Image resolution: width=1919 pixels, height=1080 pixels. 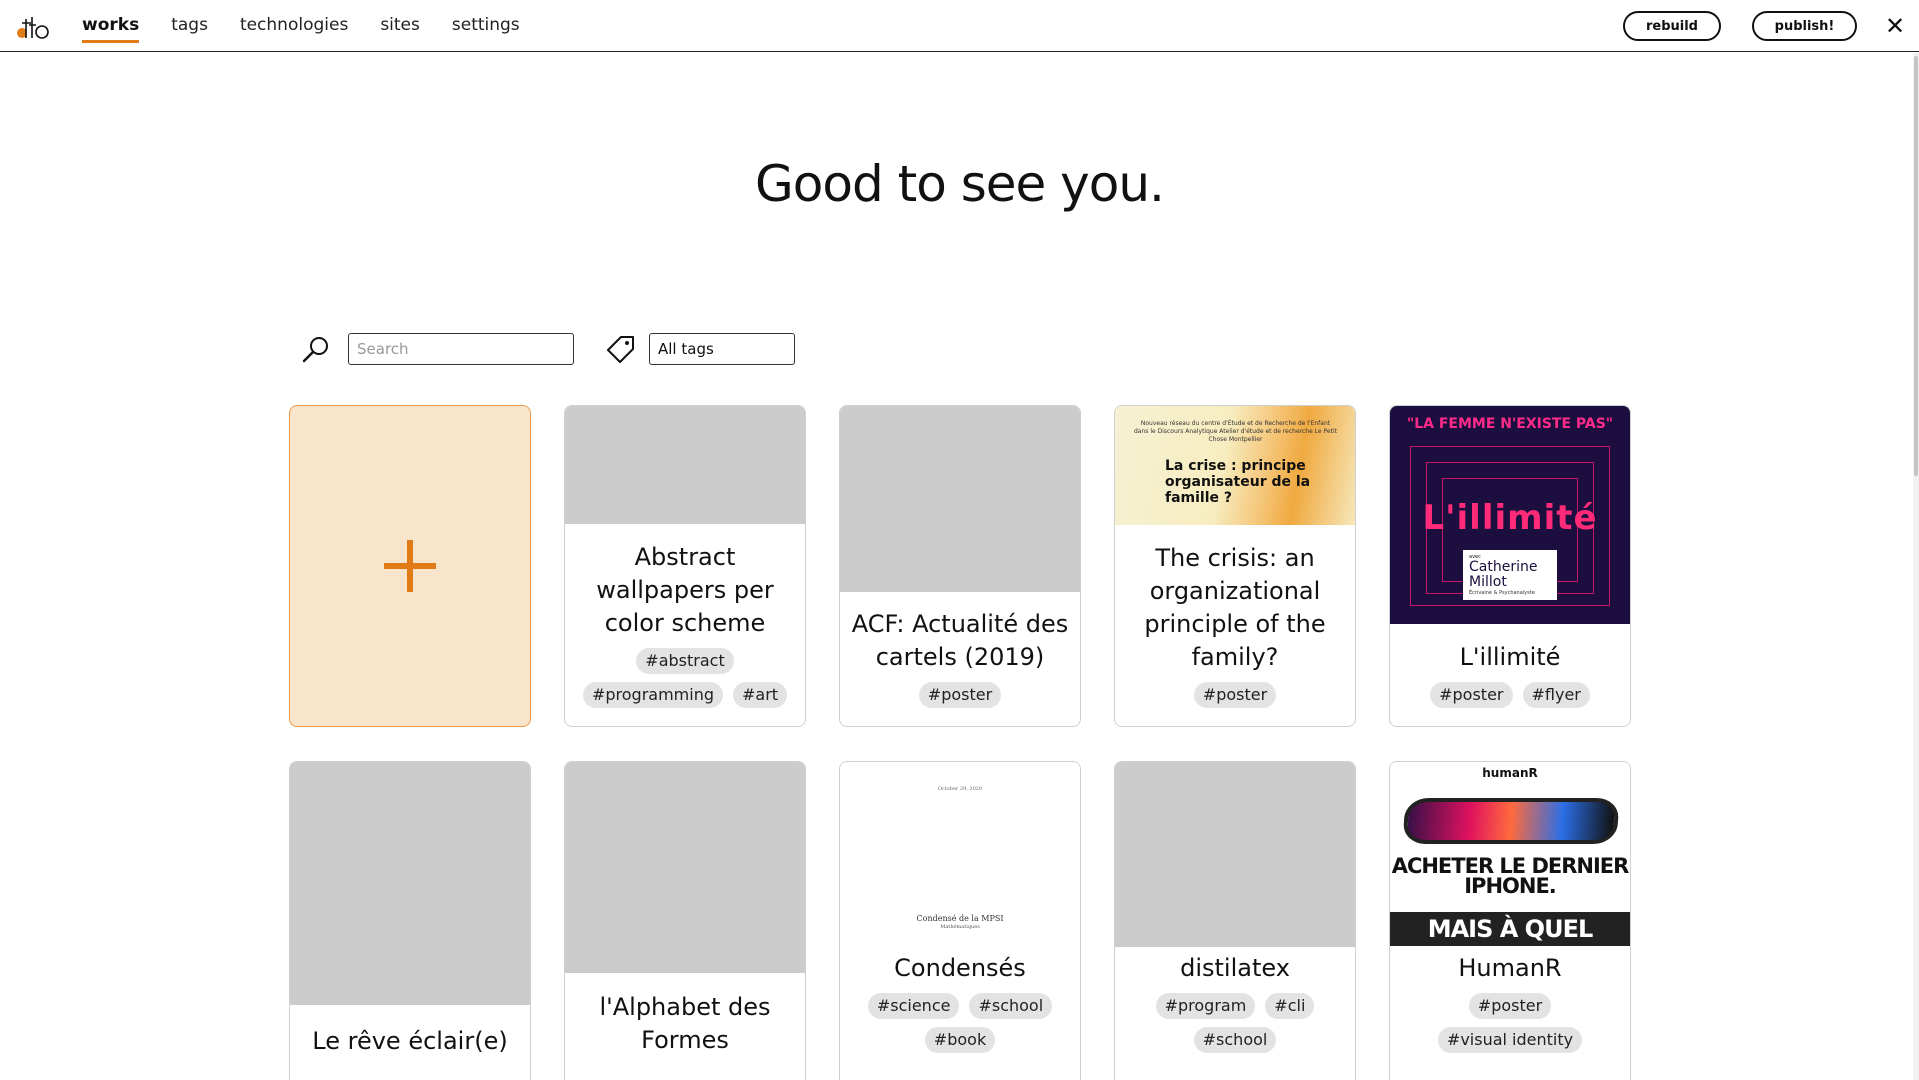 What do you see at coordinates (960, 640) in the screenshot?
I see `work-title: ACF: Actualité des cartels (2019)` at bounding box center [960, 640].